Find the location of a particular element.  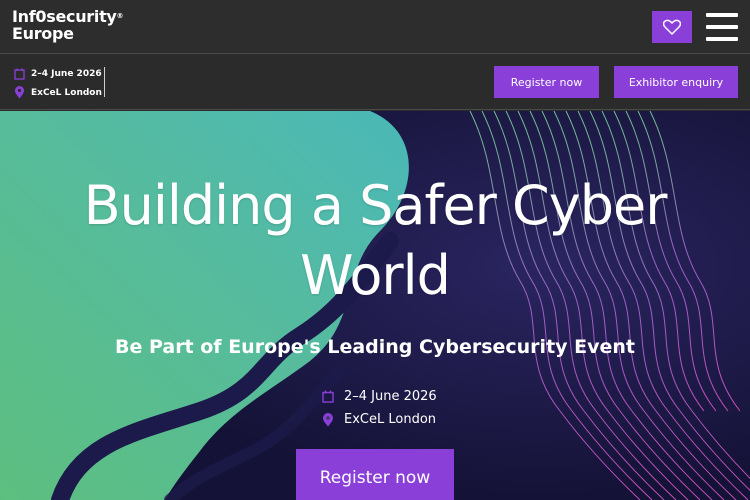

hero-title-line1: Building a Safer Cyber is located at coordinates (375, 205).